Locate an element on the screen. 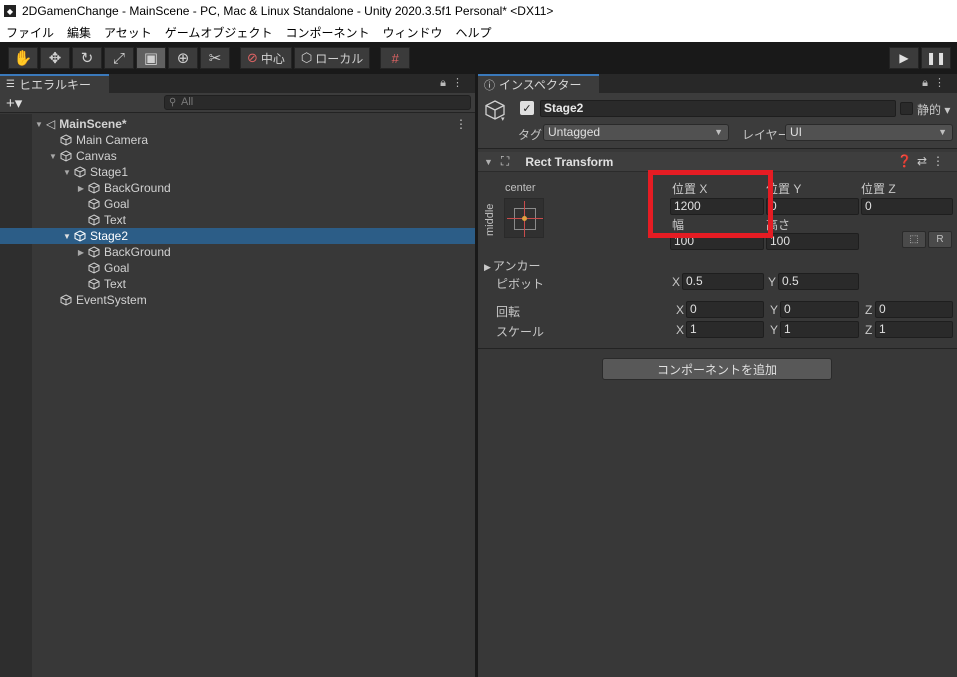 The height and width of the screenshot is (677, 957). tab-hierarchy: ☰ ヒエラルキー is located at coordinates (54, 83).